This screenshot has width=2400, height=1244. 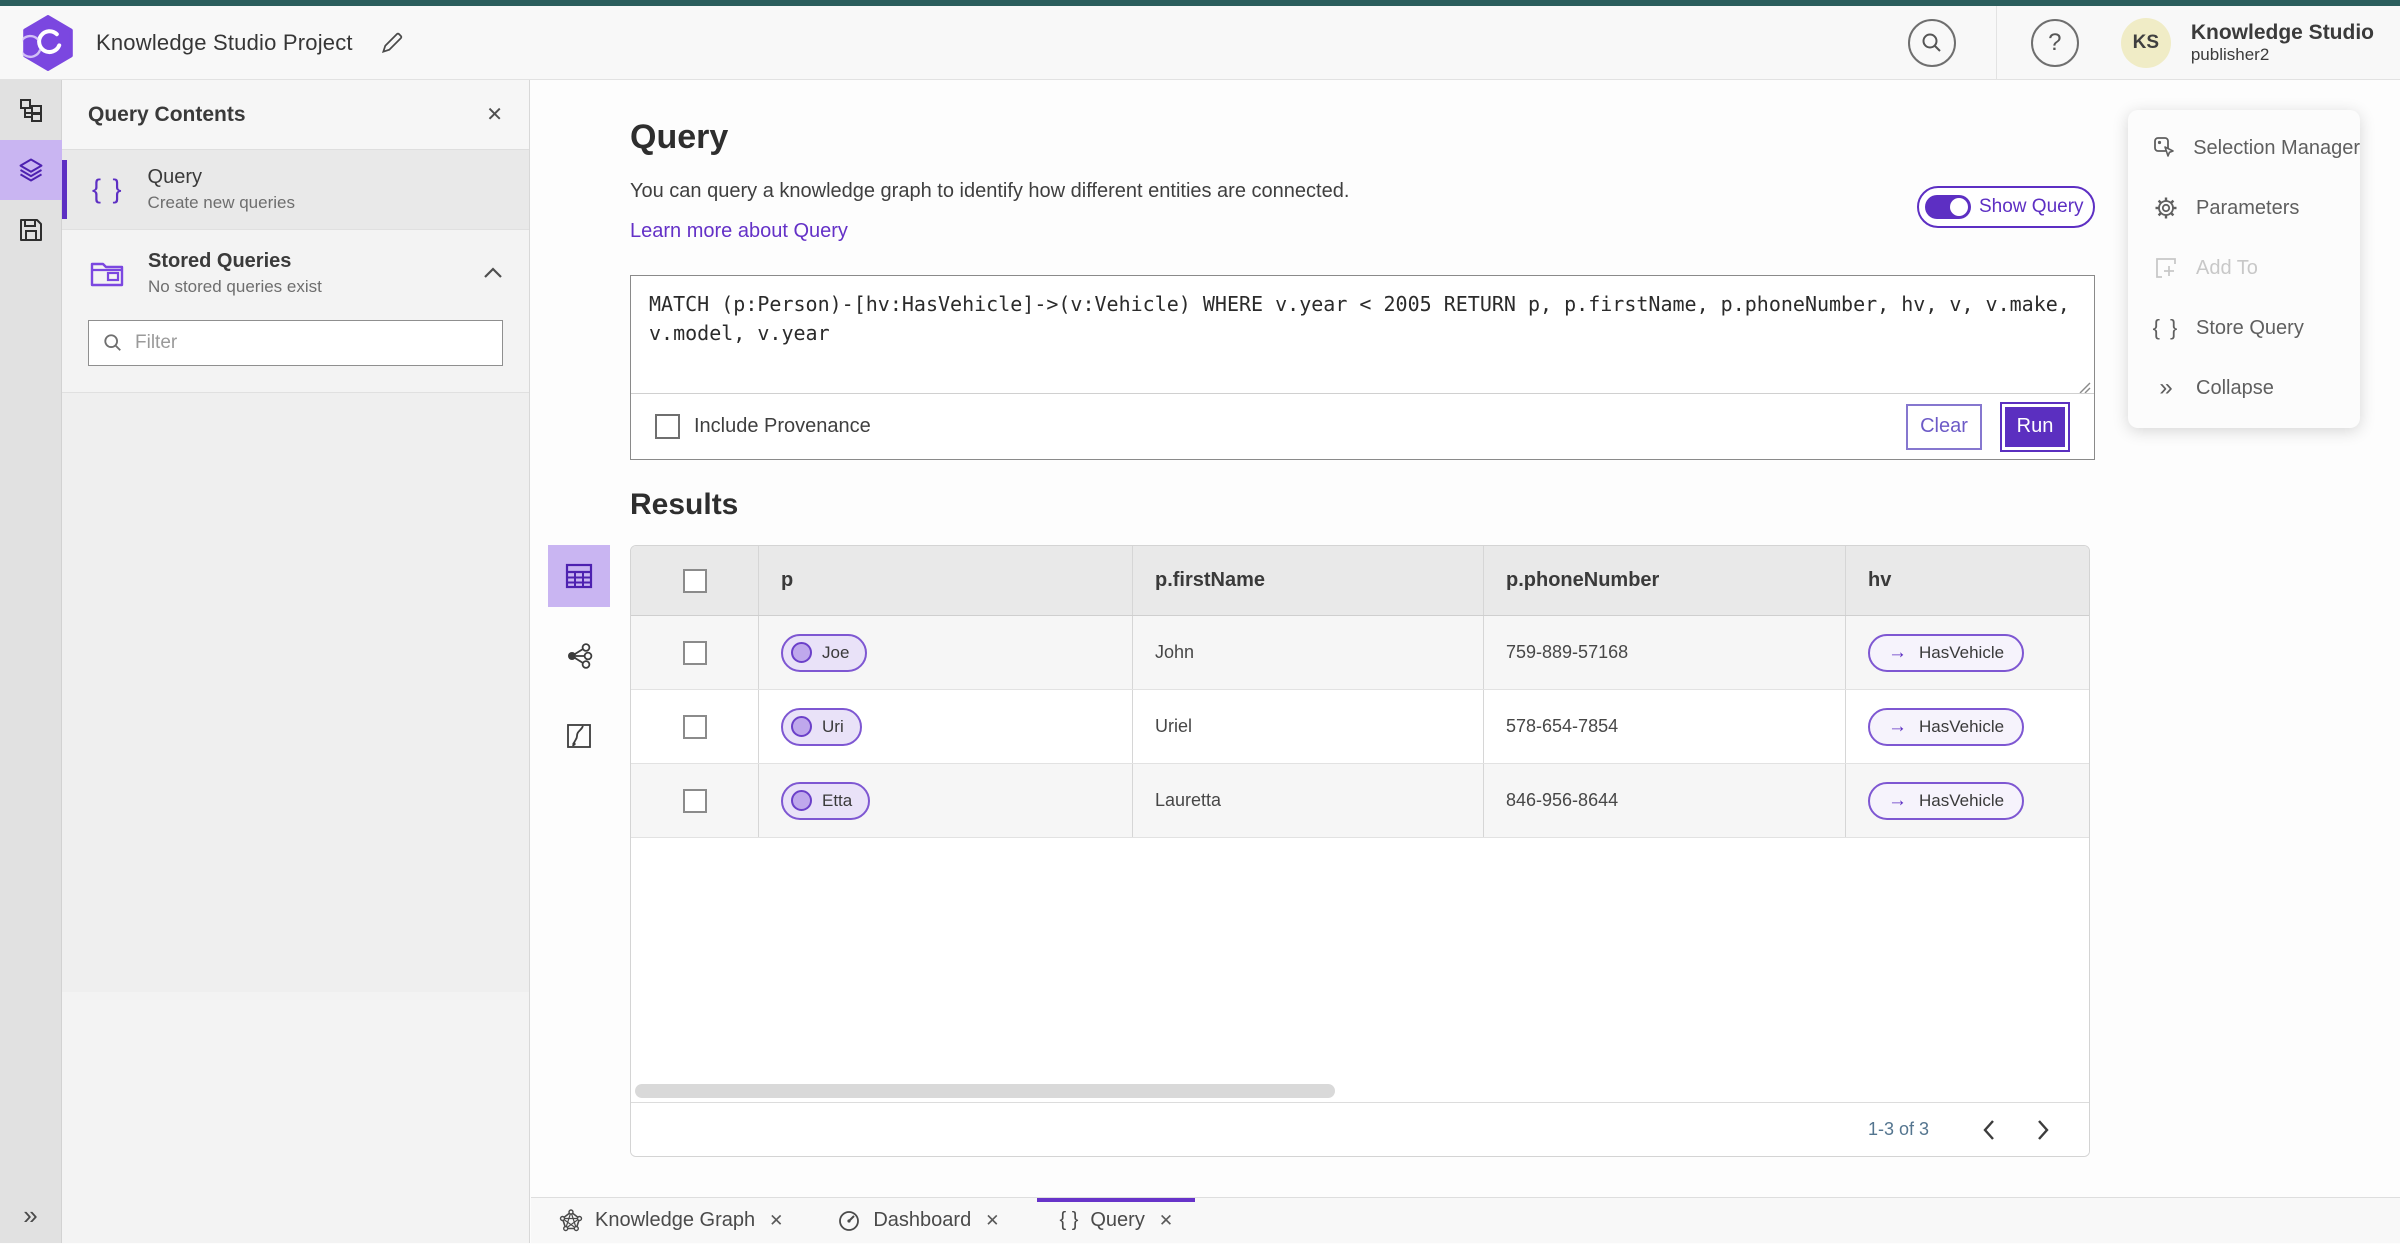 I want to click on search-icon, so click(x=1931, y=42).